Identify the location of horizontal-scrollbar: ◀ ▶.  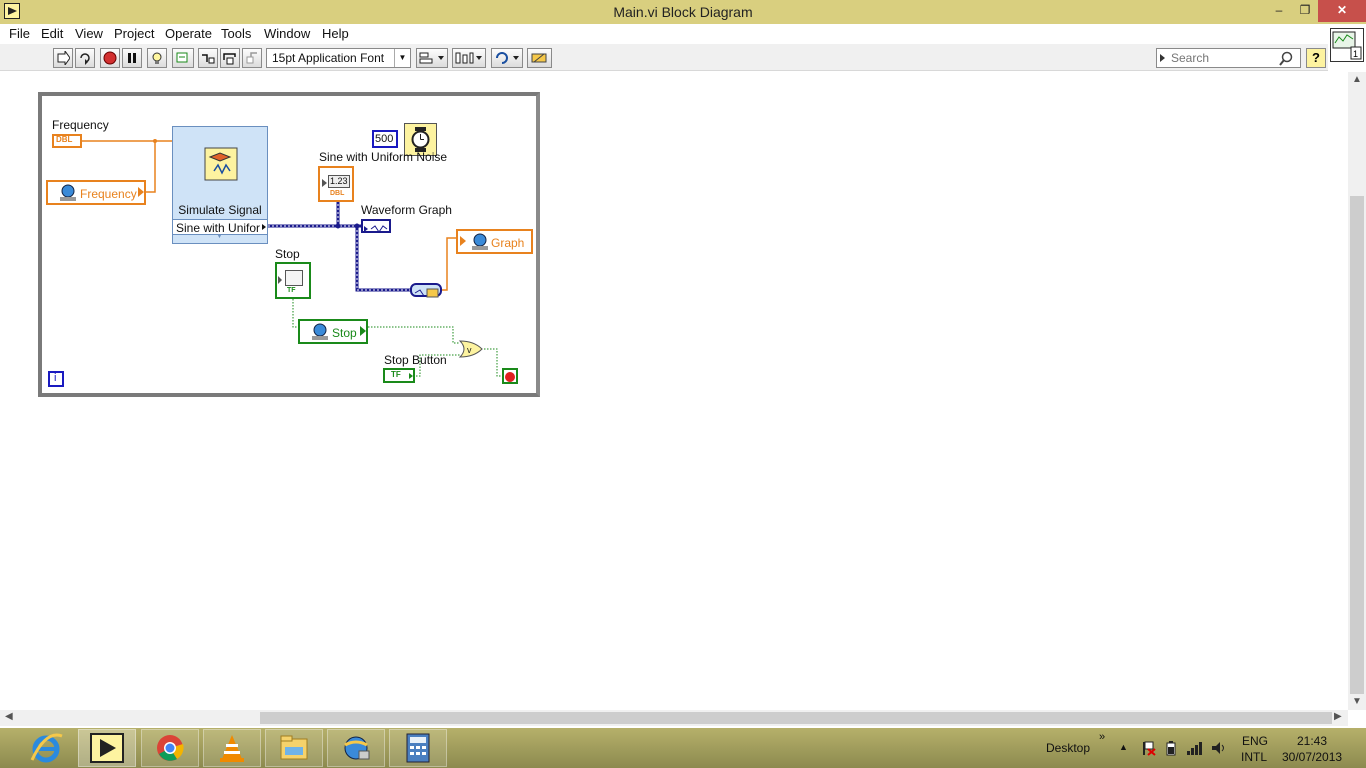
(674, 718).